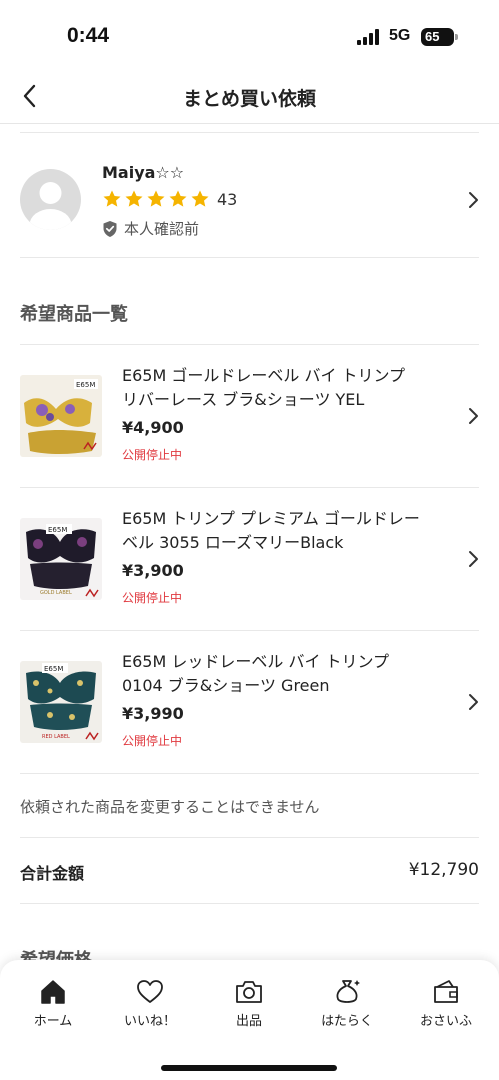 The image size is (499, 1080). I want to click on battery-tip, so click(456, 37).